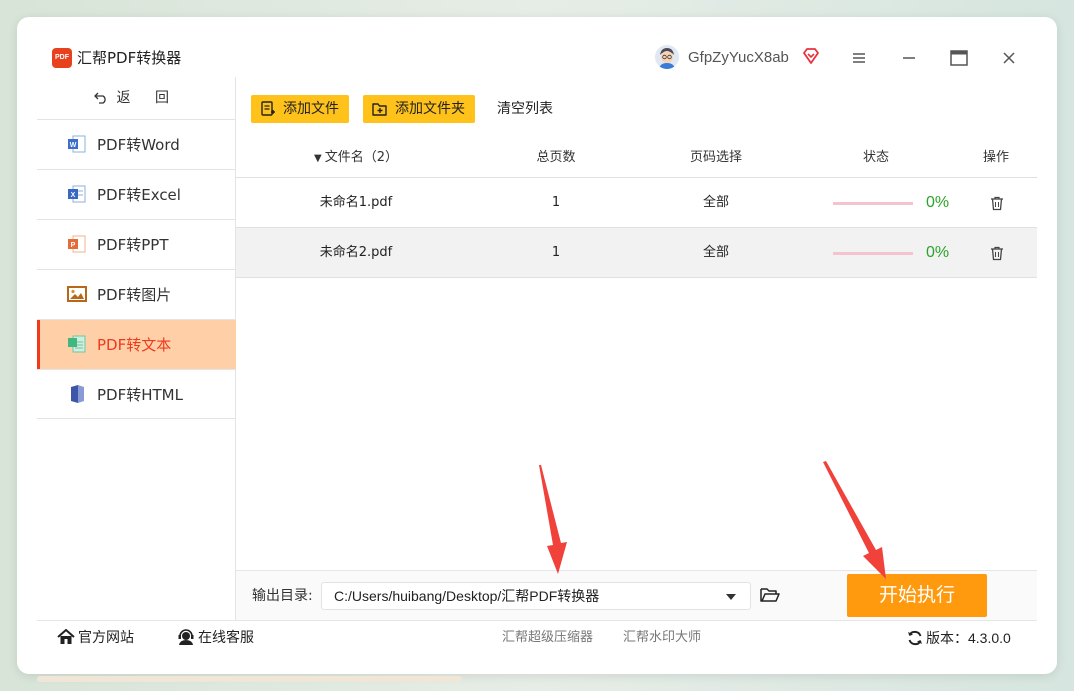 The width and height of the screenshot is (1074, 691). What do you see at coordinates (1009, 58) in the screenshot?
I see `close-icon` at bounding box center [1009, 58].